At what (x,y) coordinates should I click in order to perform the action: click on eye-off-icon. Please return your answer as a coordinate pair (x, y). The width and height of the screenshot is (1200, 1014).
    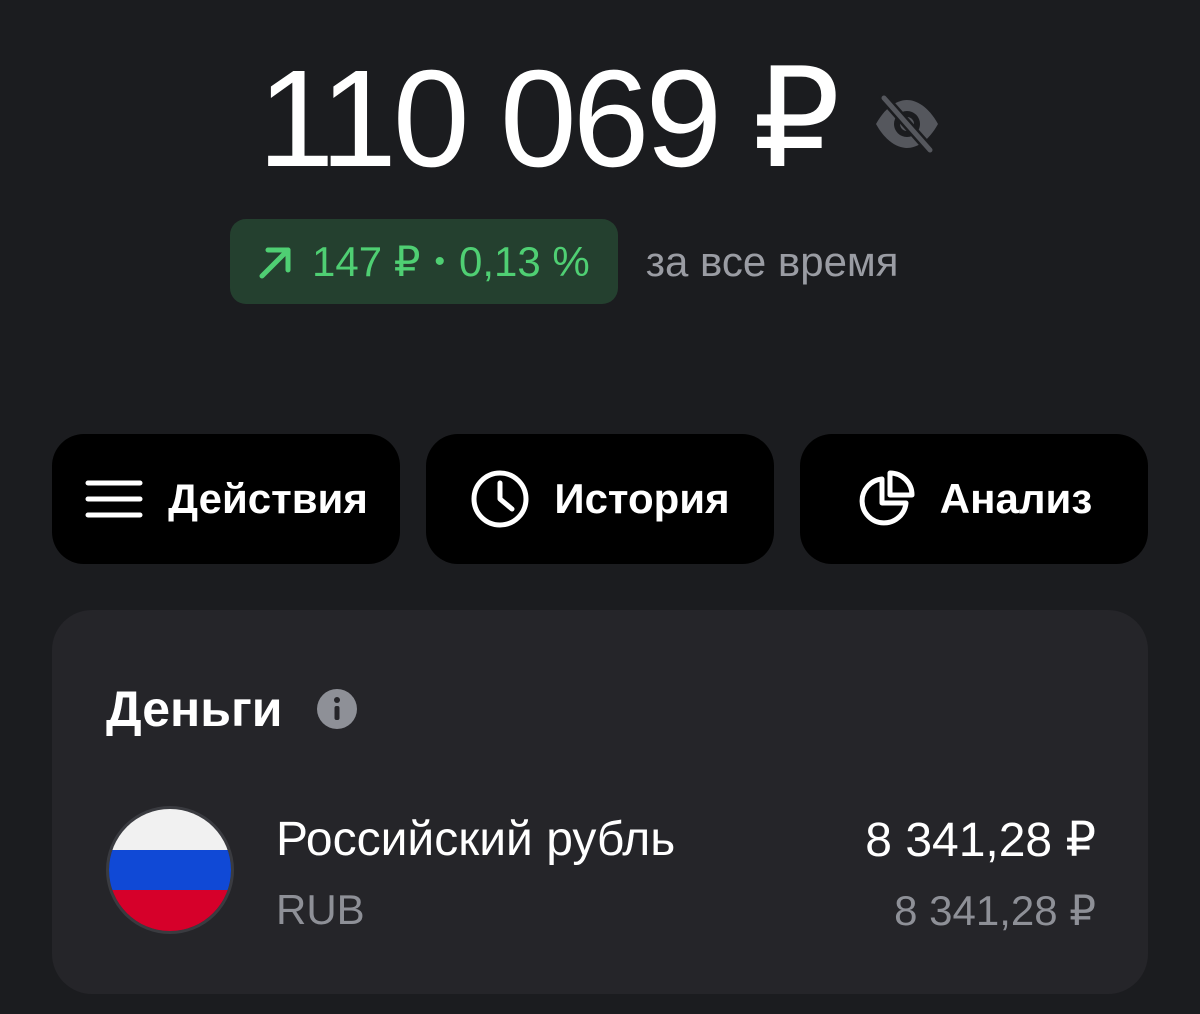
    Looking at the image, I should click on (907, 124).